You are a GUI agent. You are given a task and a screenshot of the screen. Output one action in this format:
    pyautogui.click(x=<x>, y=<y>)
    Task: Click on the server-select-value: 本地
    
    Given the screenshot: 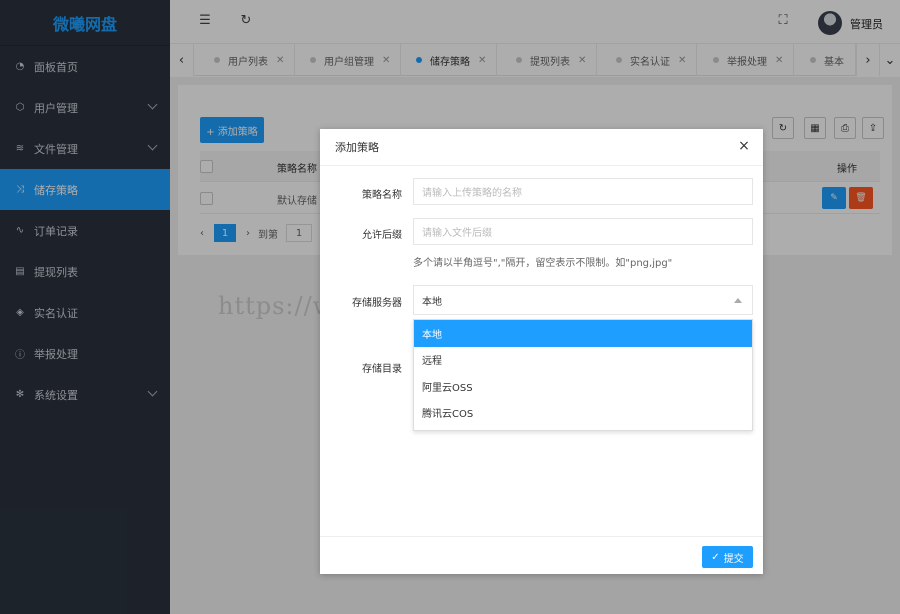 What is the action you would take?
    pyautogui.click(x=432, y=302)
    